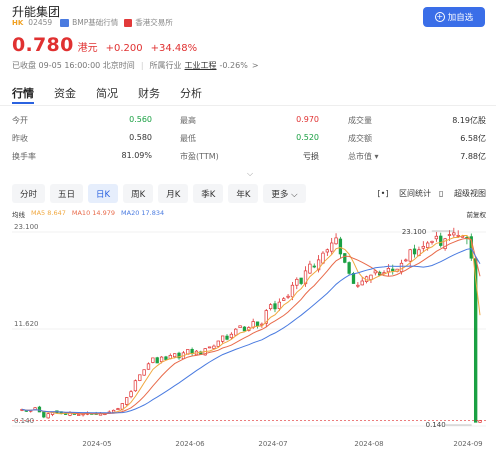 The height and width of the screenshot is (454, 496). I want to click on industry-change: -0.26%, so click(233, 65).